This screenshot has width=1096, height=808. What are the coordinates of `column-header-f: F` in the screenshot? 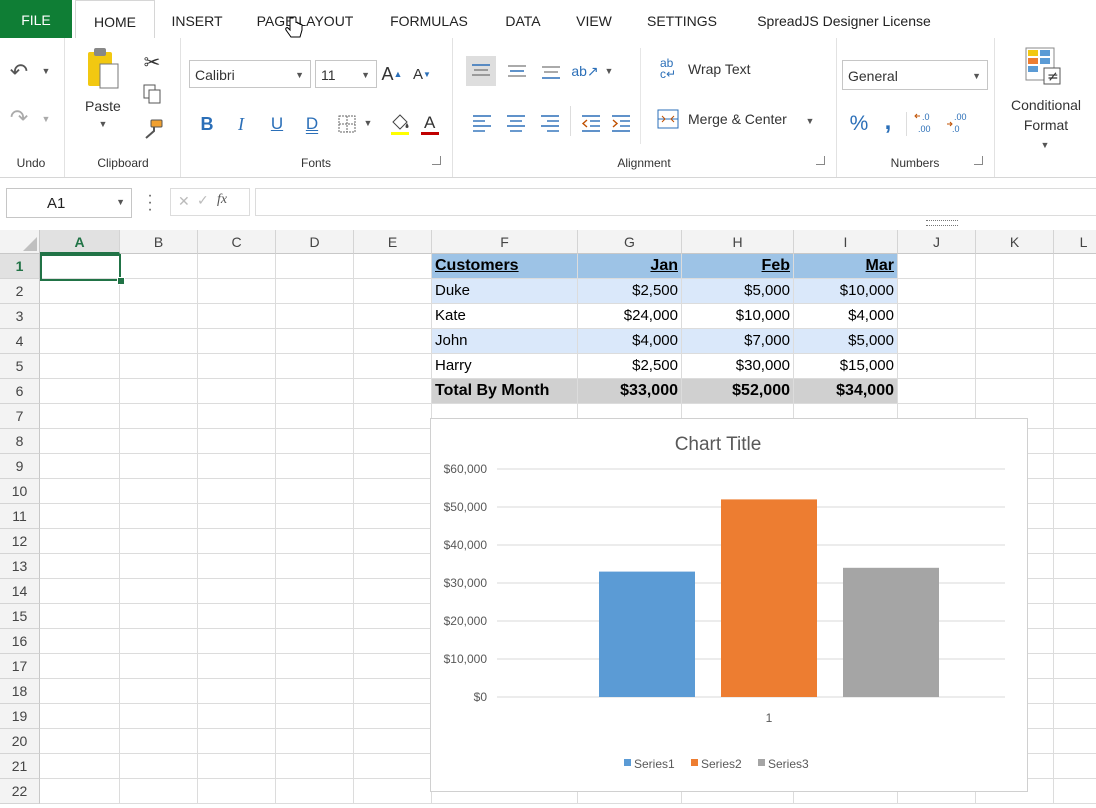 It's located at (505, 242).